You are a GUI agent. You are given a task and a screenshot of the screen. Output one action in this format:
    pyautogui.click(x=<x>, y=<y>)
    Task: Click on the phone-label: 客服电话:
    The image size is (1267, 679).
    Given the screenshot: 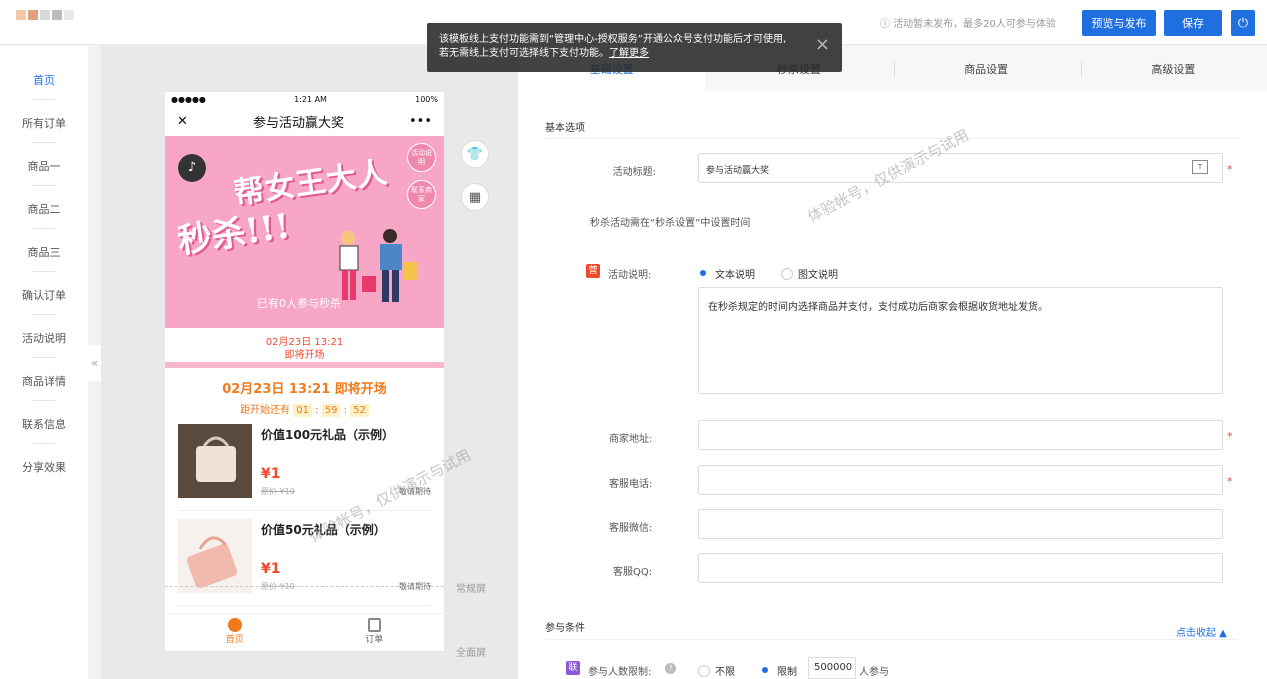 What is the action you would take?
    pyautogui.click(x=631, y=484)
    